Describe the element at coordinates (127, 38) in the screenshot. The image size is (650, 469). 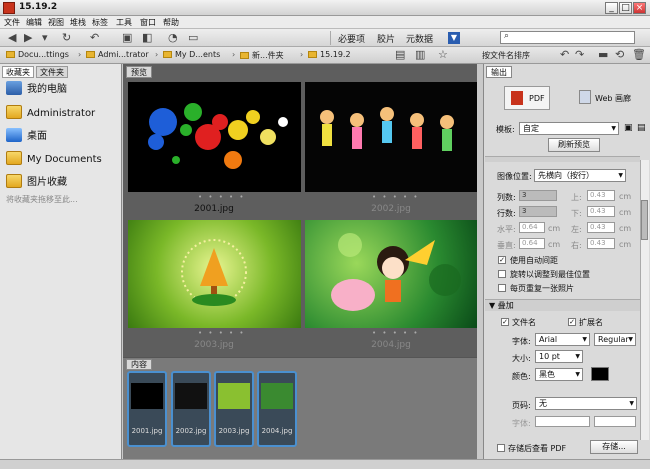
I see `camera-import-icon: ▣` at that location.